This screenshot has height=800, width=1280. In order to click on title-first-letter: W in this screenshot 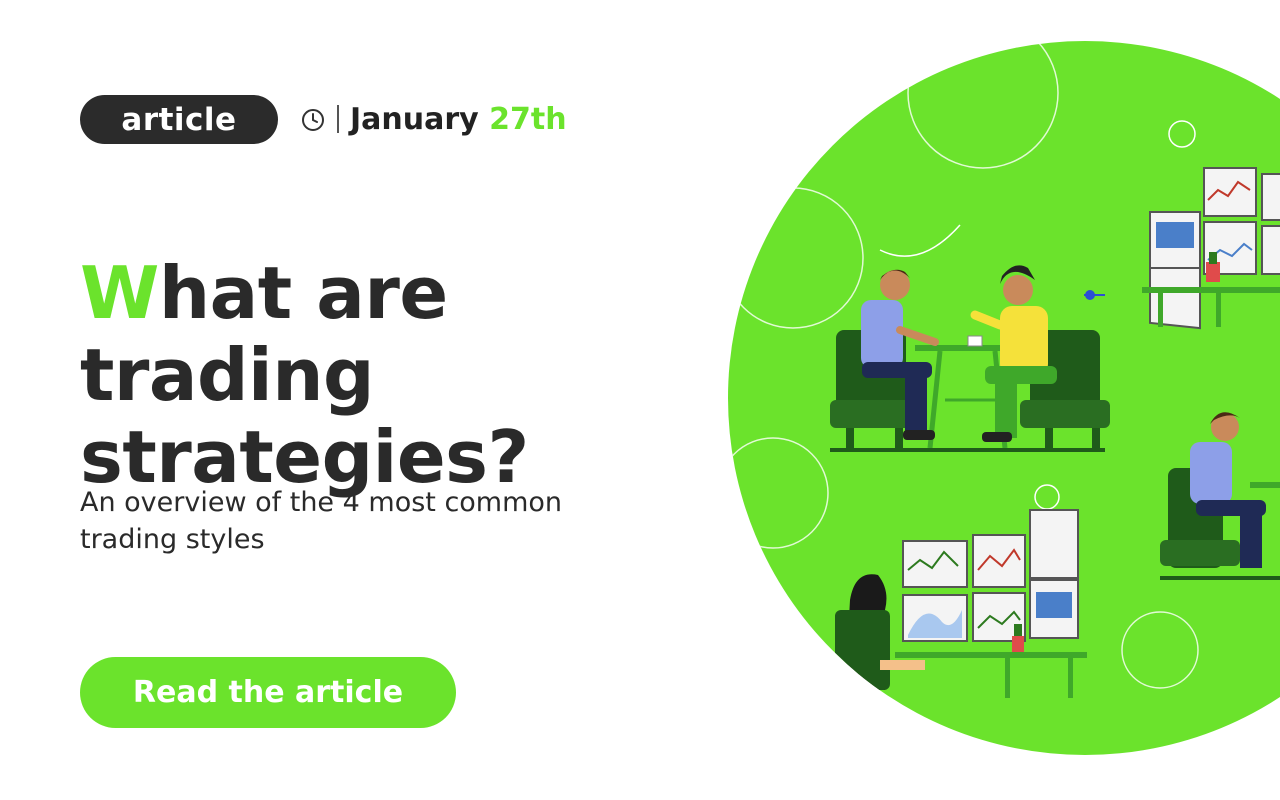, I will do `click(119, 293)`.